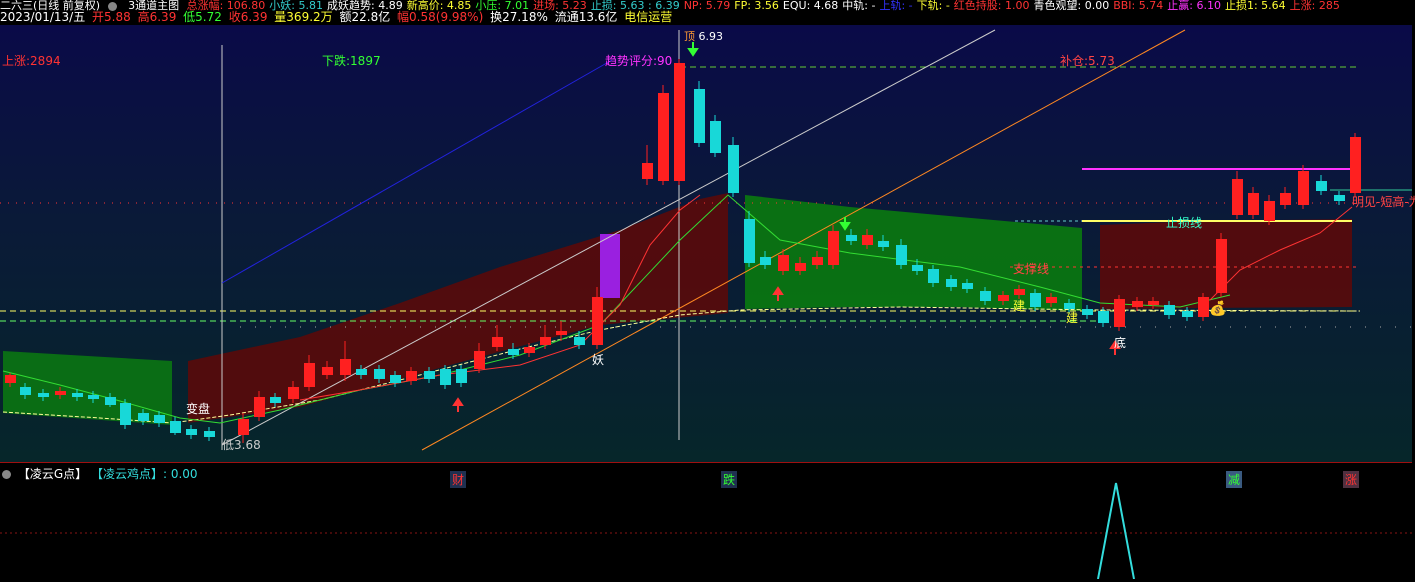 The width and height of the screenshot is (1415, 582). Describe the element at coordinates (144, 474) in the screenshot. I see `chicken-point-label: 【凌云鸡点】: 0.00` at that location.